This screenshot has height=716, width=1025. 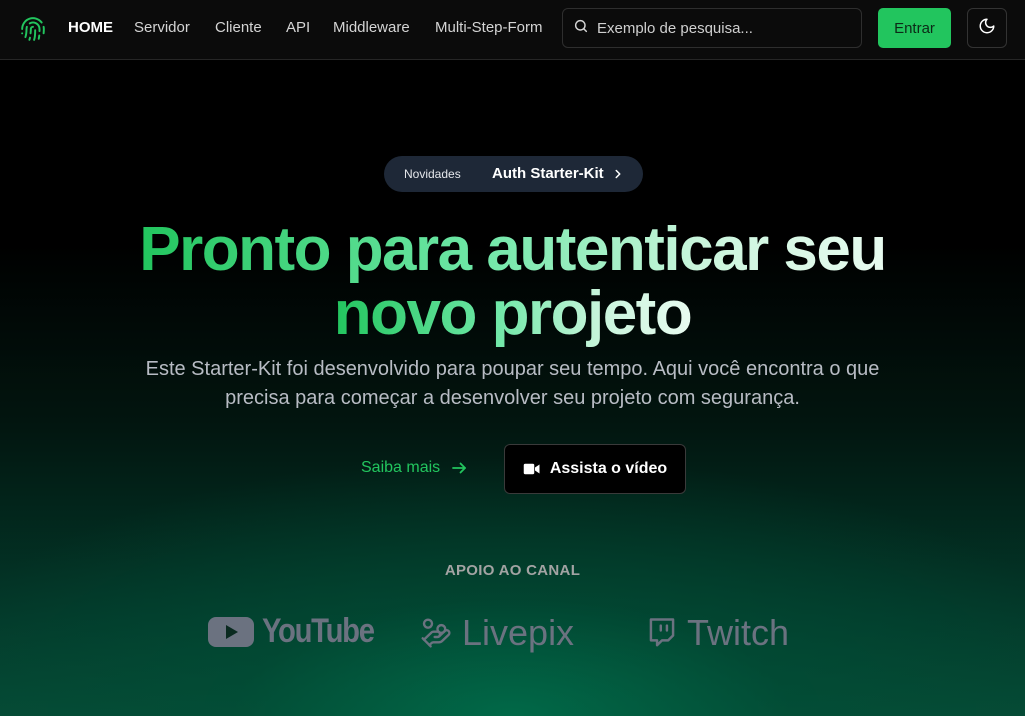 I want to click on search-box, so click(x=712, y=28).